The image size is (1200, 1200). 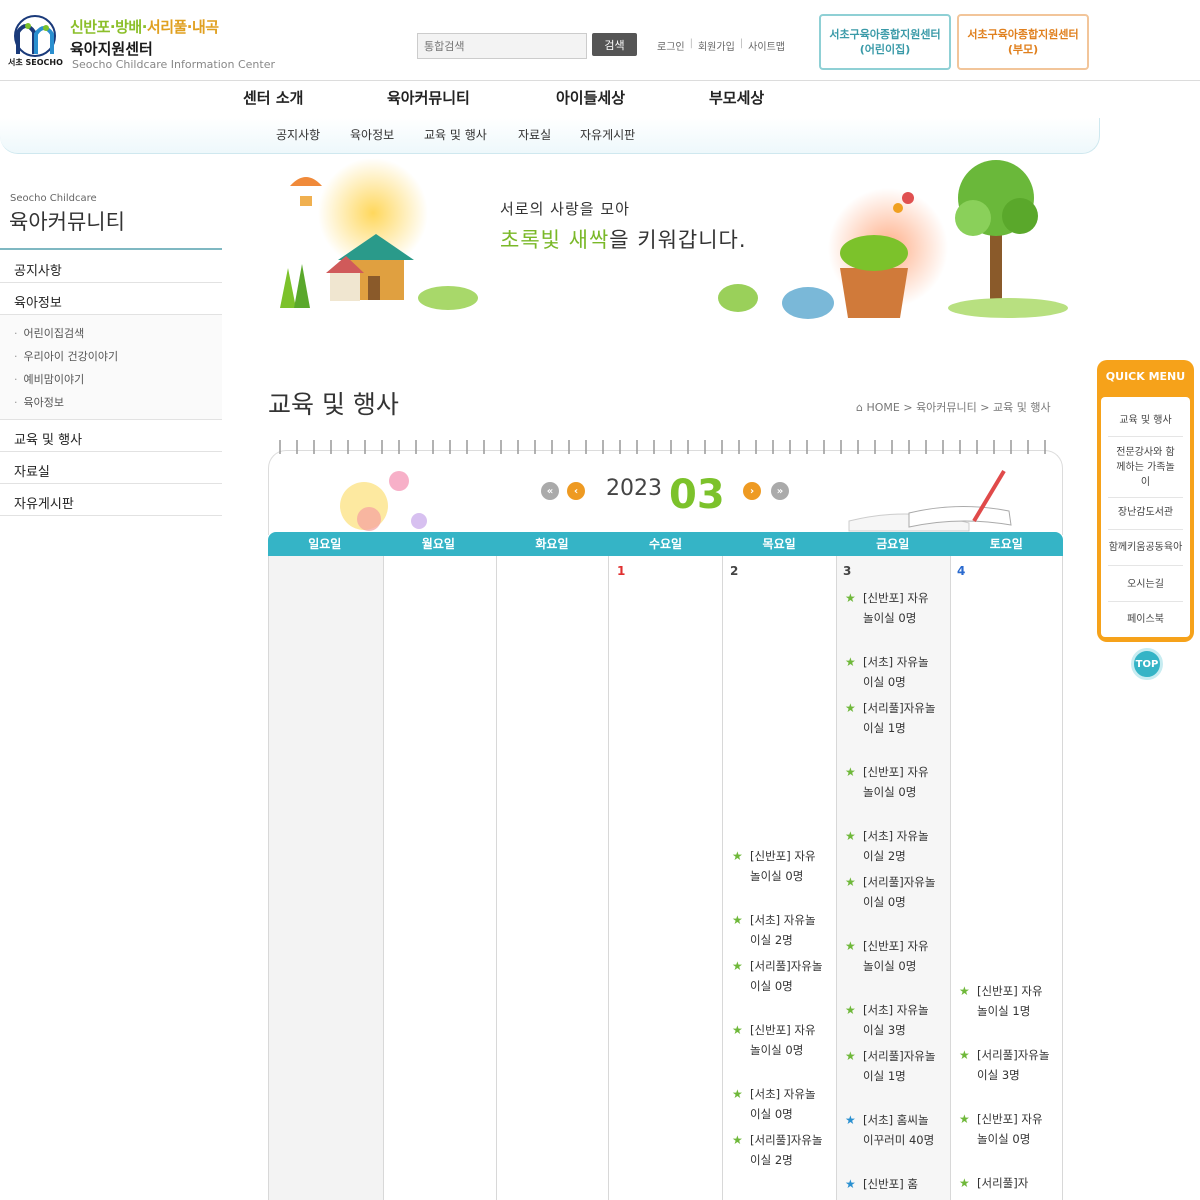 I want to click on subnav-notice: 공지사항, so click(x=298, y=134).